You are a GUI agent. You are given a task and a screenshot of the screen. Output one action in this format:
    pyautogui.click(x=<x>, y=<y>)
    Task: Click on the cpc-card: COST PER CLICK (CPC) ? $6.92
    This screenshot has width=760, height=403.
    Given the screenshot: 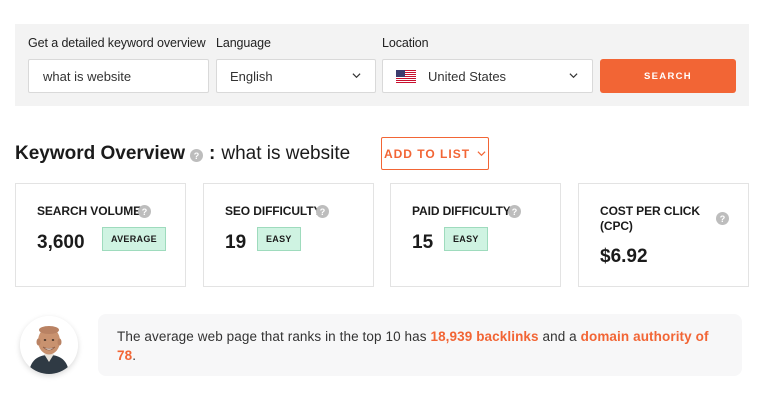 What is the action you would take?
    pyautogui.click(x=663, y=235)
    